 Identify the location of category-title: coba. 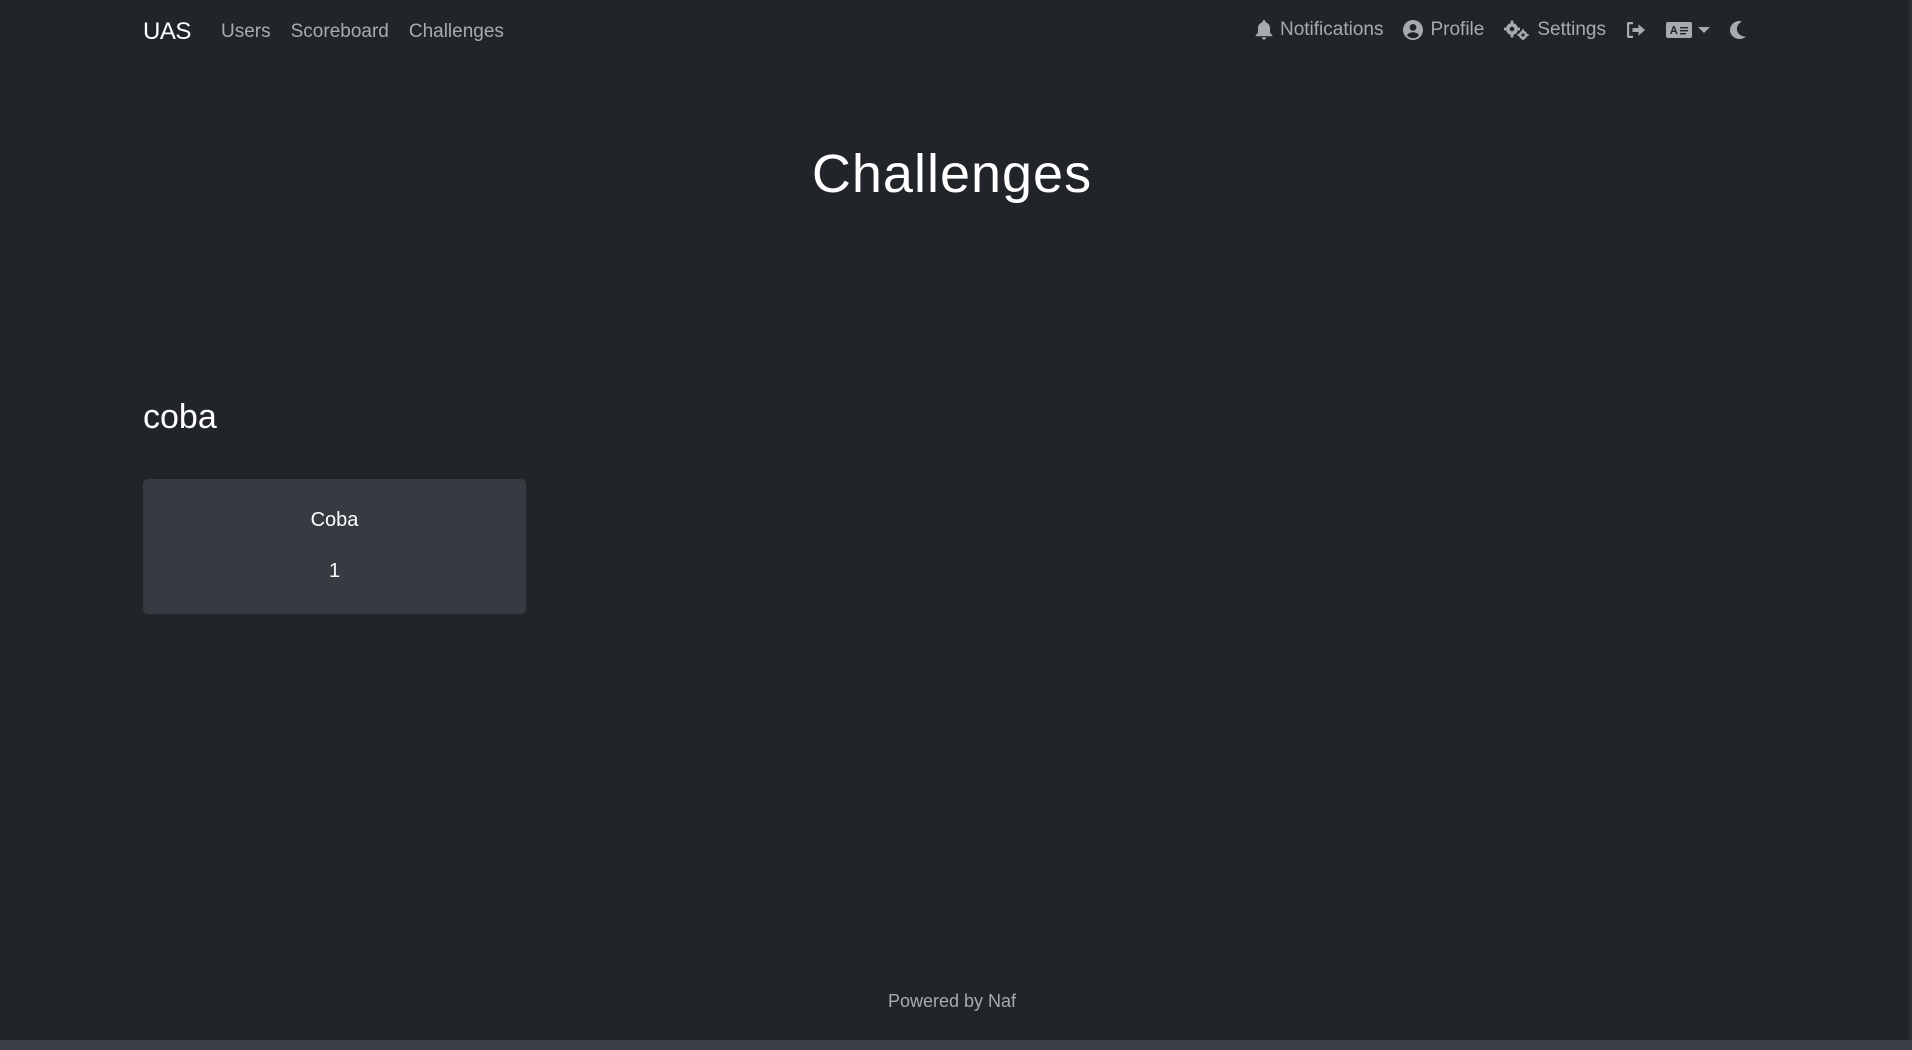
(180, 417).